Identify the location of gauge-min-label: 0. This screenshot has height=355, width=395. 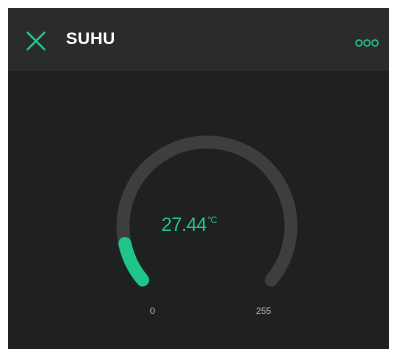
(153, 311).